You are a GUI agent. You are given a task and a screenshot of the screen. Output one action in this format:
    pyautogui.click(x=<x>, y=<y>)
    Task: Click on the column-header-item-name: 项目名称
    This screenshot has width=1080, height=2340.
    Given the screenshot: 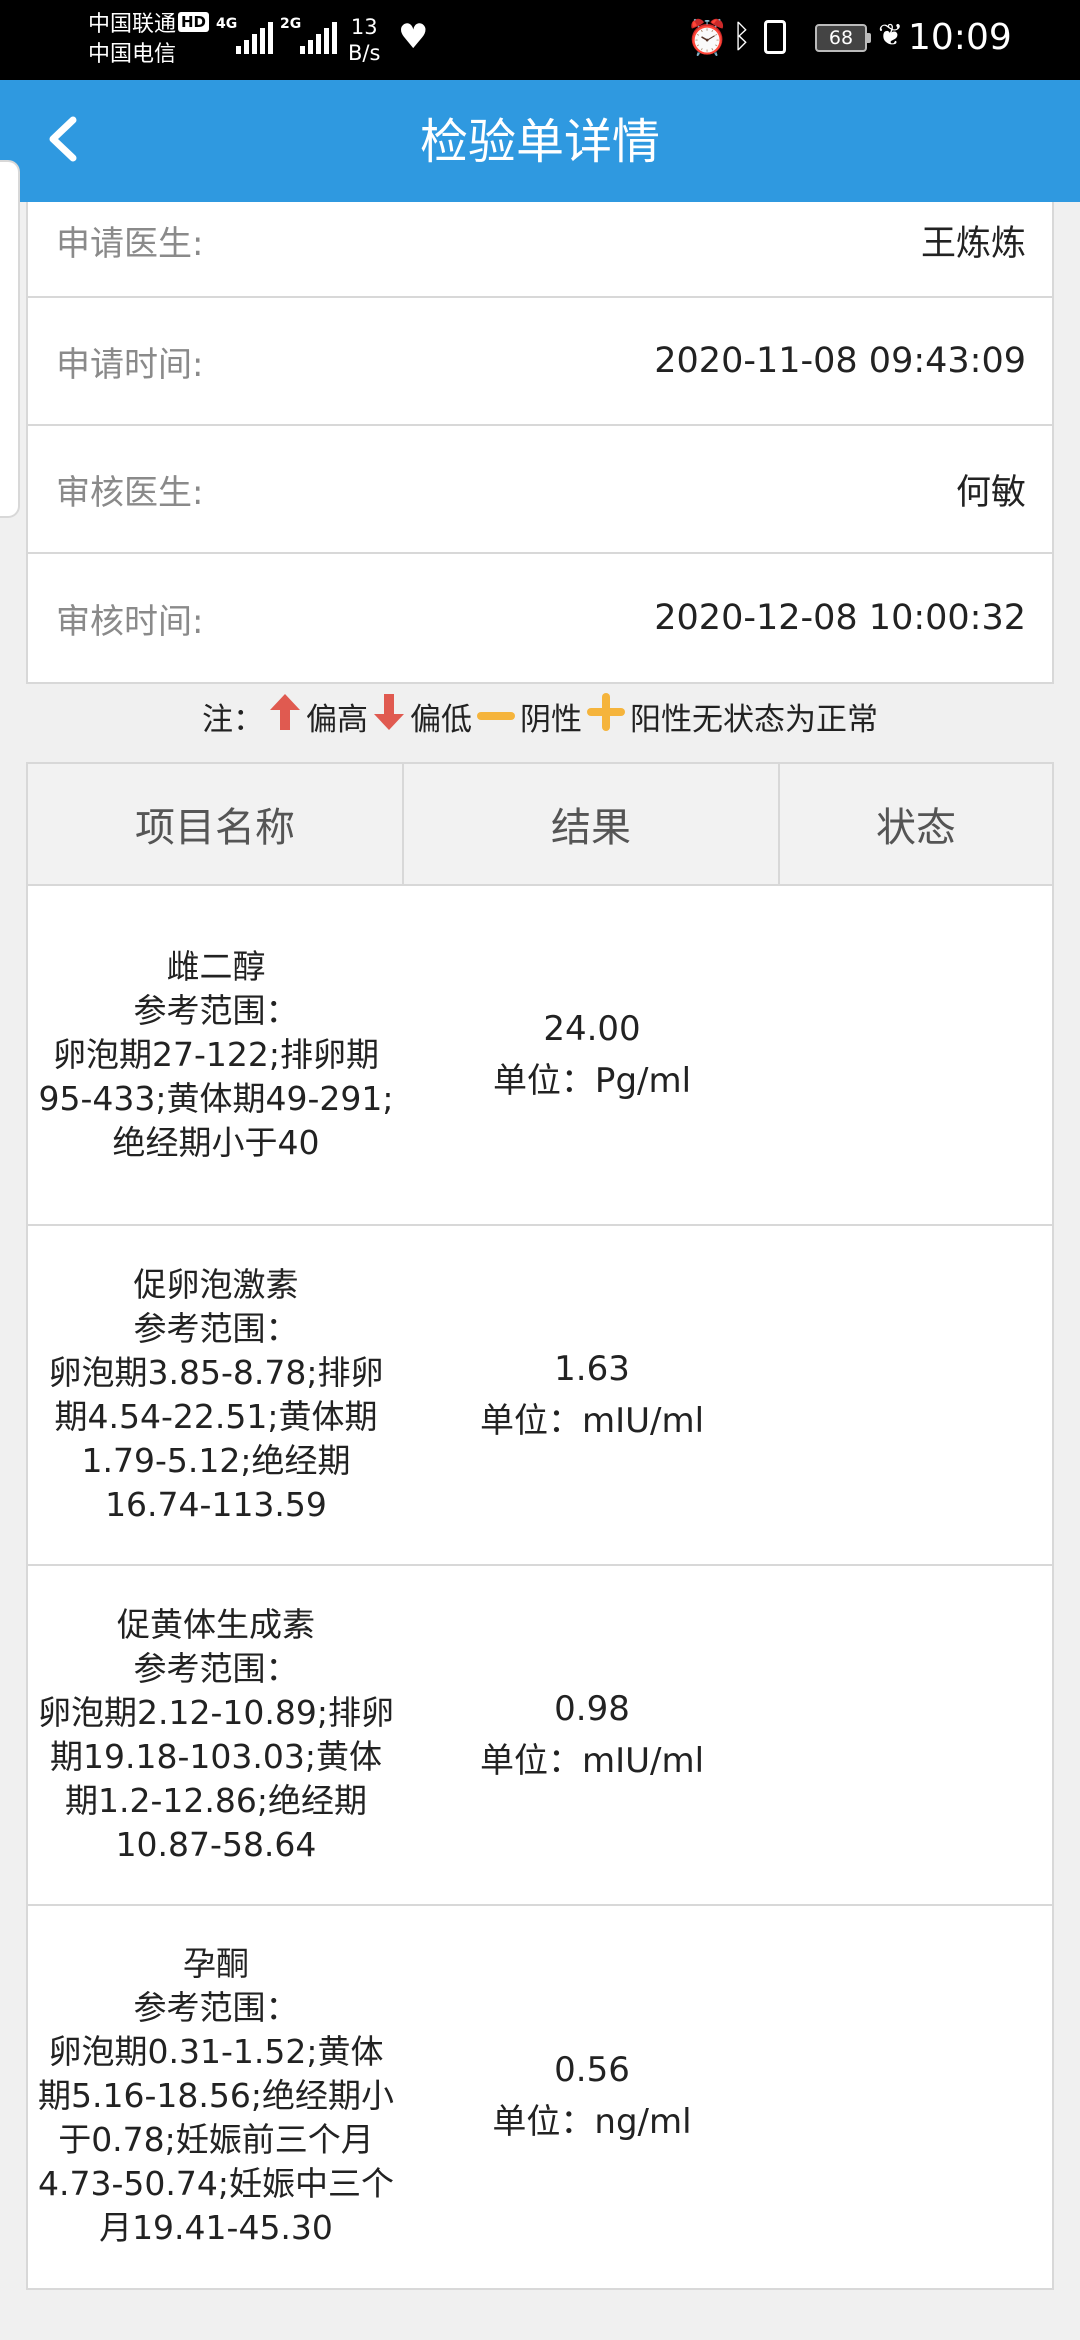 What is the action you would take?
    pyautogui.click(x=216, y=824)
    